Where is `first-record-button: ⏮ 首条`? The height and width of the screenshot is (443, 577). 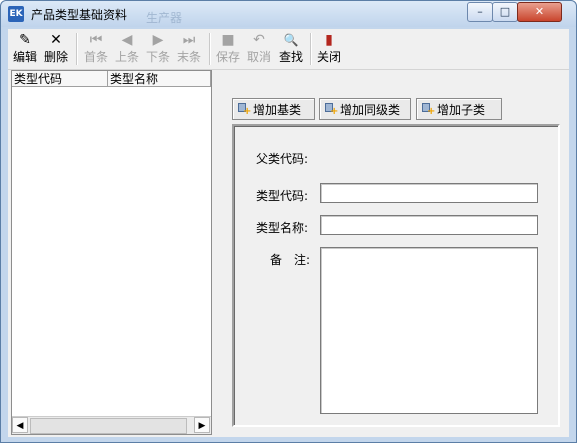
first-record-button: ⏮ 首条 is located at coordinates (96, 49).